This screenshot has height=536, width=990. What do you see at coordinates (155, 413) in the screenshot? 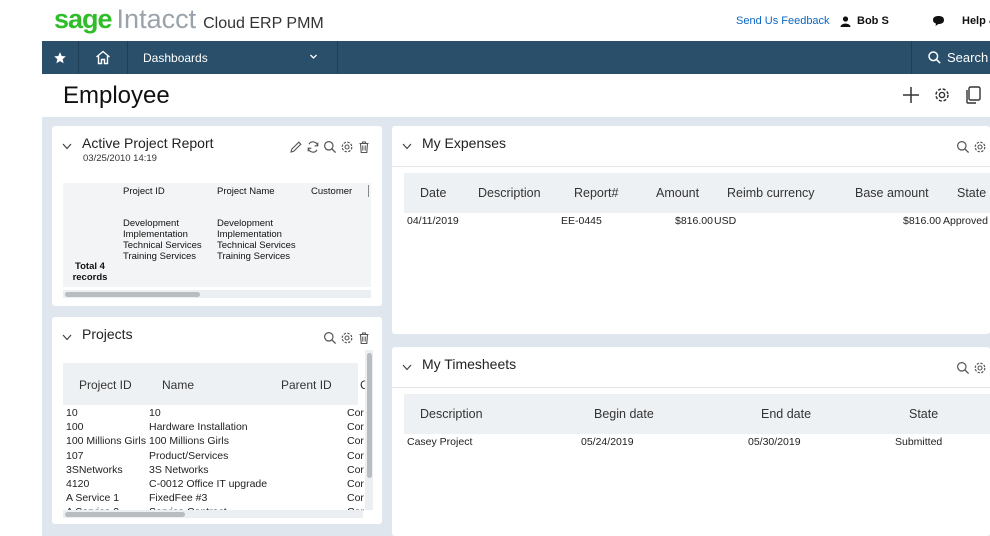
I see `project-name: 10` at bounding box center [155, 413].